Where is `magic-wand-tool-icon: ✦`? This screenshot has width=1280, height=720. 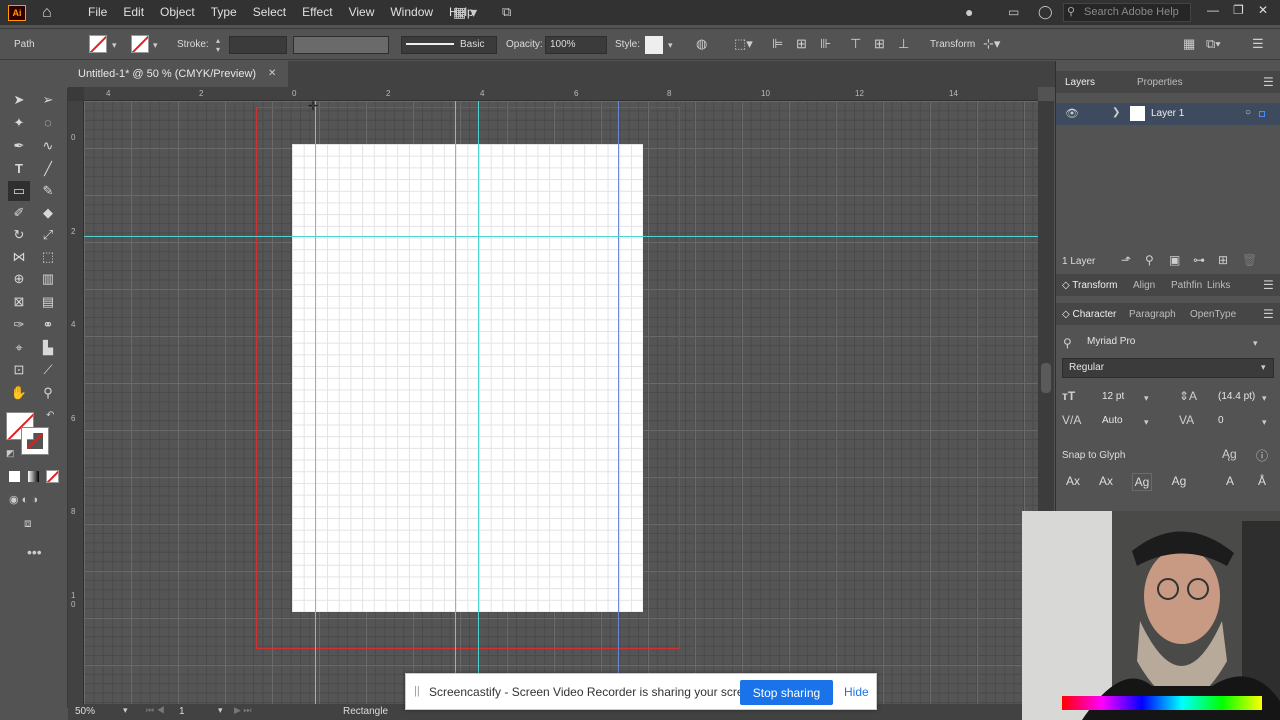 magic-wand-tool-icon: ✦ is located at coordinates (19, 123).